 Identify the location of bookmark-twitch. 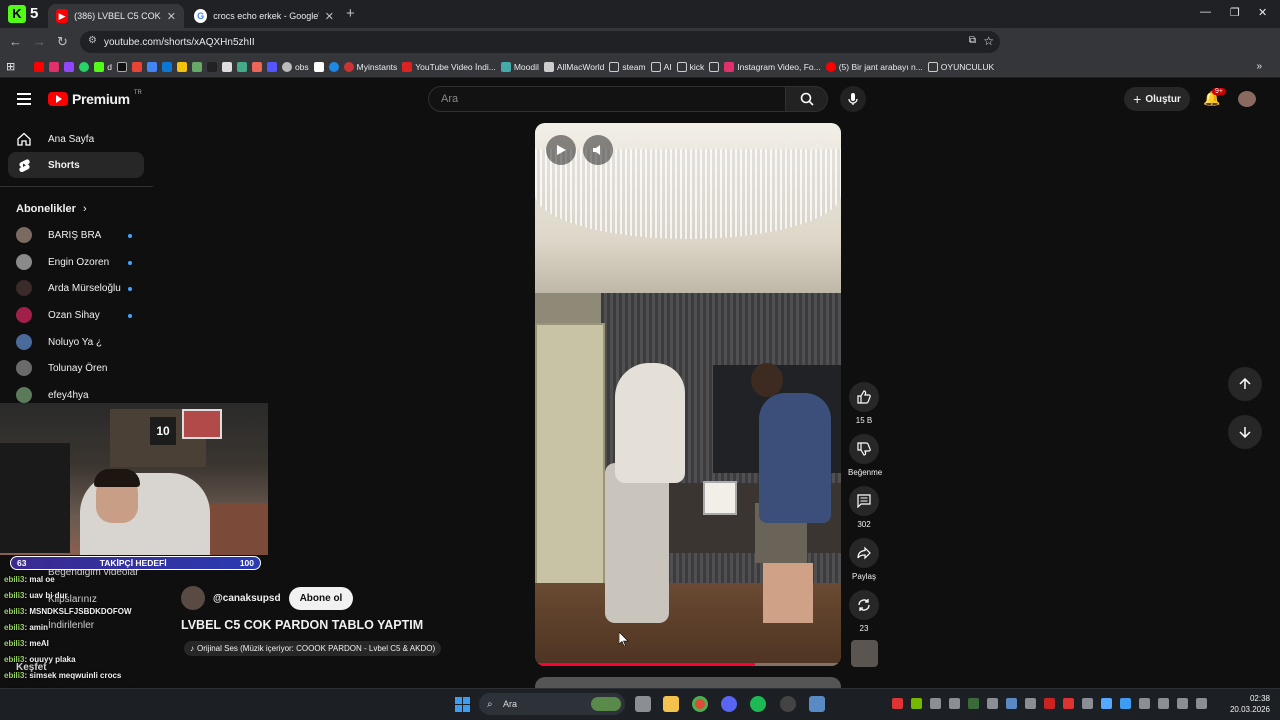
(69, 66).